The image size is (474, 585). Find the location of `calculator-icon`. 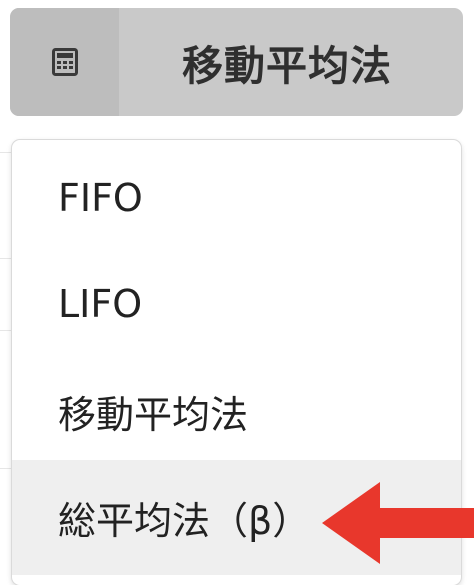

calculator-icon is located at coordinates (64, 62).